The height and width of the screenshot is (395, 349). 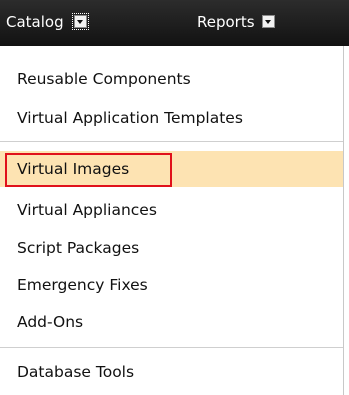 I want to click on menu-item-virtual-application-templates: Virtual Application Templates, so click(x=171, y=118).